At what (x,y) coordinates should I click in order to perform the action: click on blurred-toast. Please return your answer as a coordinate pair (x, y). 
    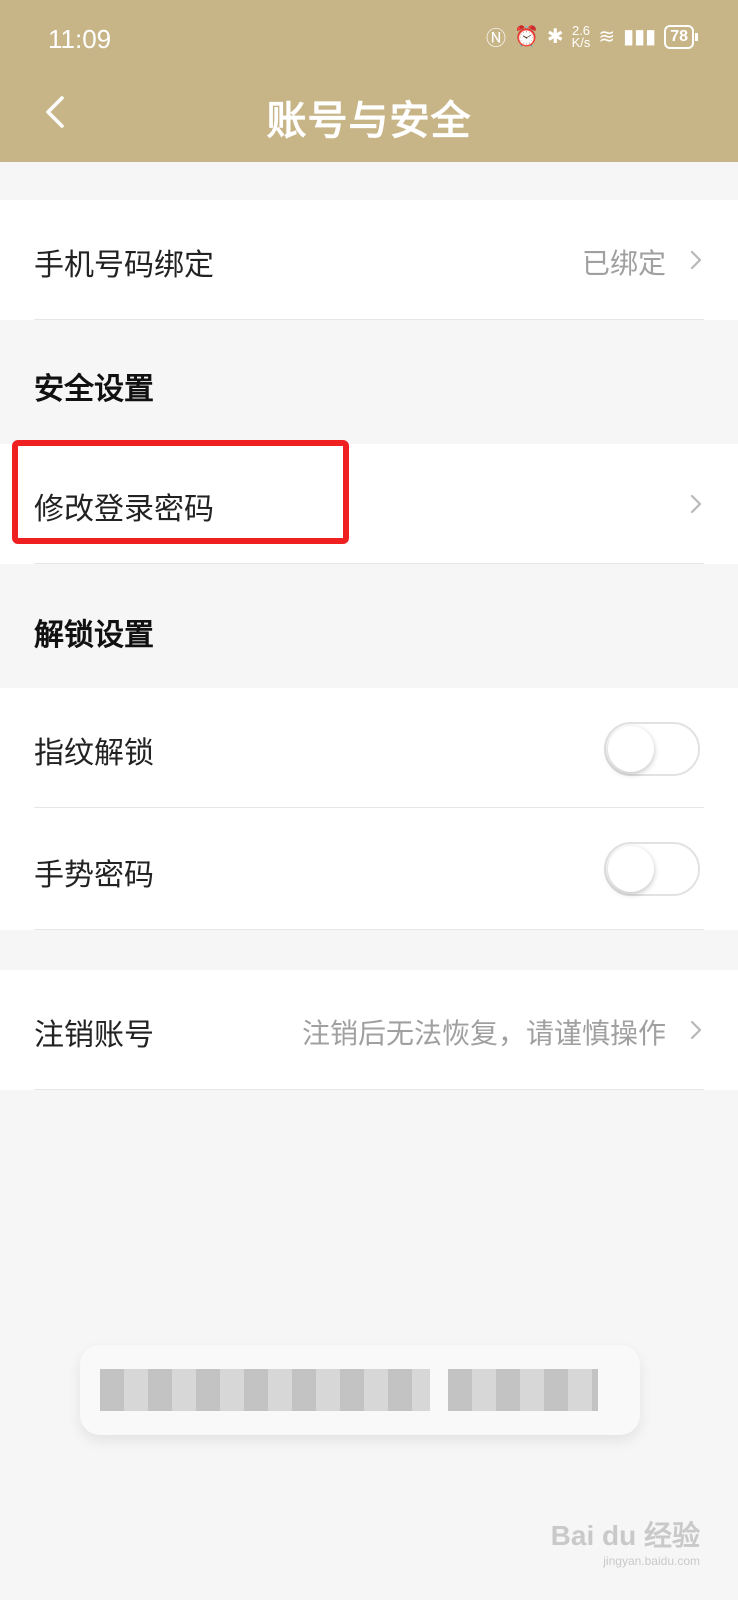
    Looking at the image, I should click on (360, 1390).